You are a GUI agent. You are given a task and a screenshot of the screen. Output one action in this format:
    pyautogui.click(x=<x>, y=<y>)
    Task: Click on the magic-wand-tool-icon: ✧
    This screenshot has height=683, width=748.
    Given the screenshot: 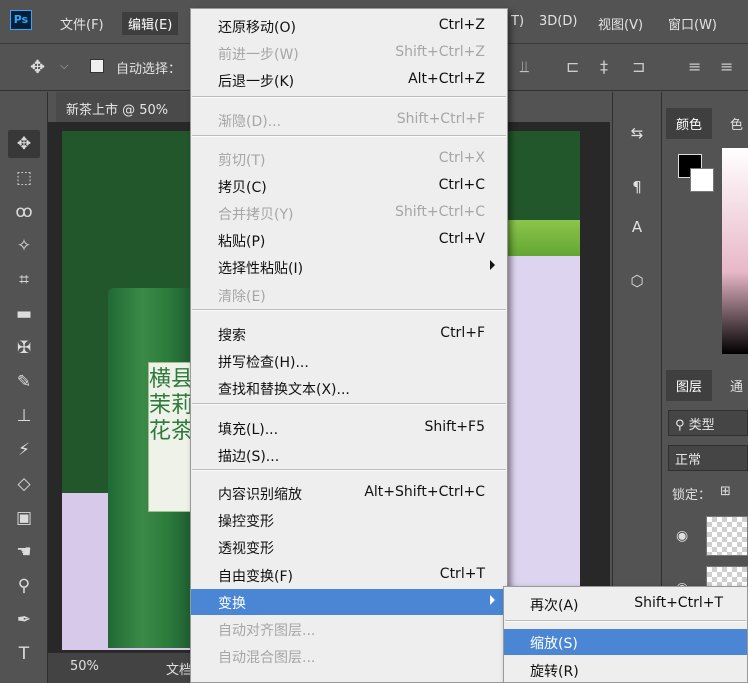 What is the action you would take?
    pyautogui.click(x=24, y=246)
    